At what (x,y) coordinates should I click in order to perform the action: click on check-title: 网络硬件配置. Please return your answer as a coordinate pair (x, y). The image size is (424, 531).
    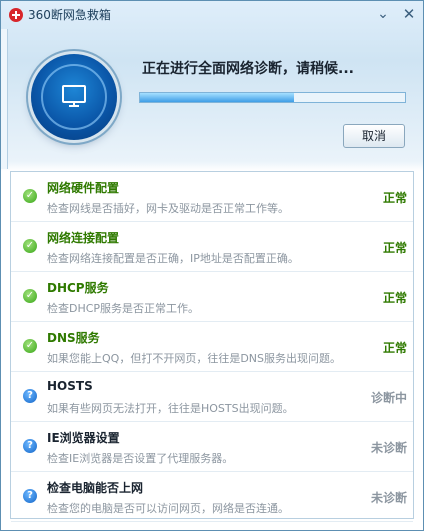
    Looking at the image, I should click on (83, 188).